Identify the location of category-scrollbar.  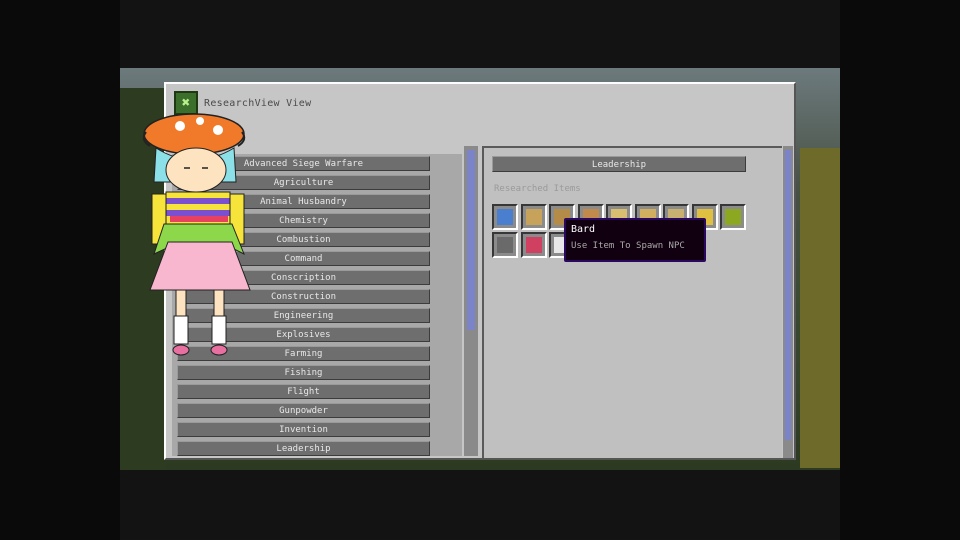
(471, 301).